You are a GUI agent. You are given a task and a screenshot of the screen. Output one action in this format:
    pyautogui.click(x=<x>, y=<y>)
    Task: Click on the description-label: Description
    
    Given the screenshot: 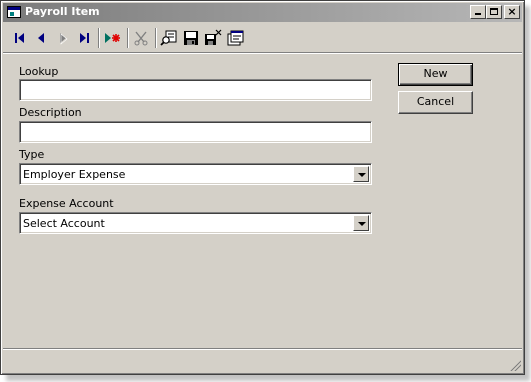 What is the action you would take?
    pyautogui.click(x=50, y=112)
    